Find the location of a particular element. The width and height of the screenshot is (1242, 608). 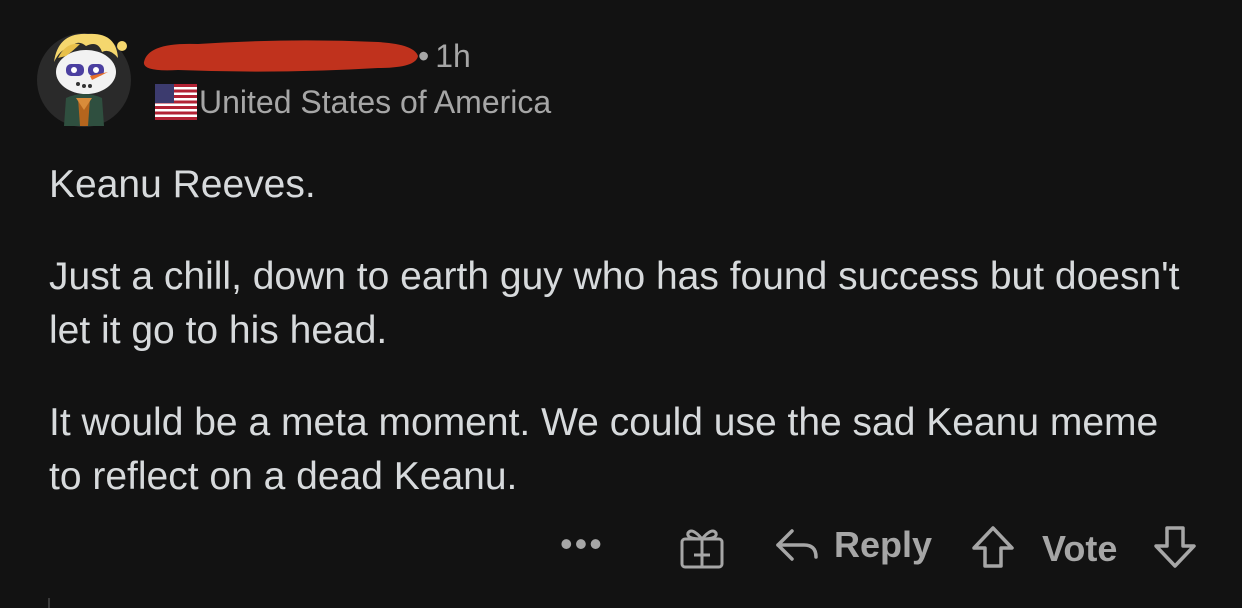

vote-label: Vote is located at coordinates (1080, 548).